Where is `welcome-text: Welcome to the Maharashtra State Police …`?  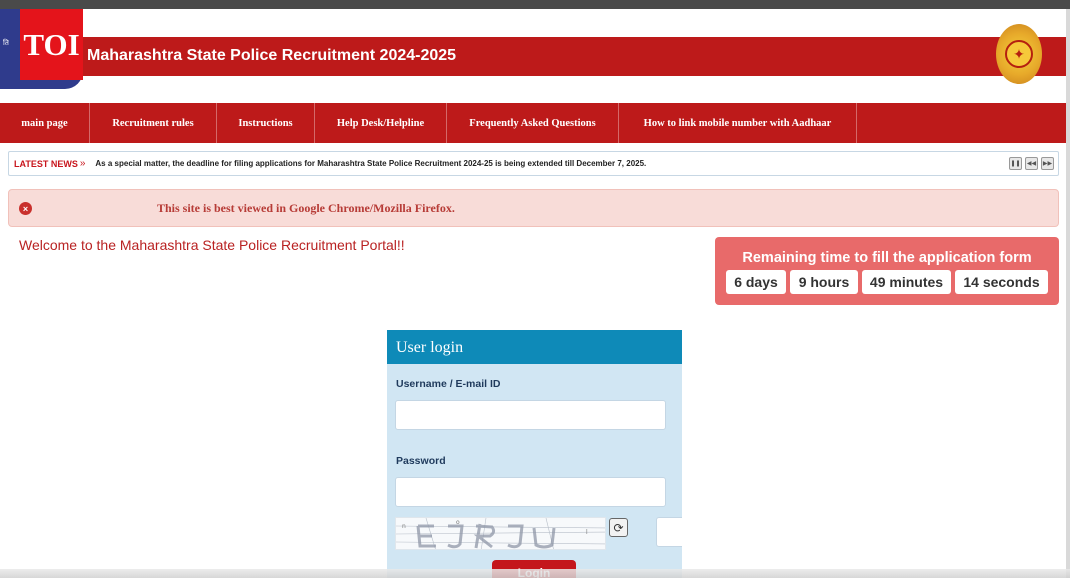
welcome-text: Welcome to the Maharashtra State Police … is located at coordinates (212, 245).